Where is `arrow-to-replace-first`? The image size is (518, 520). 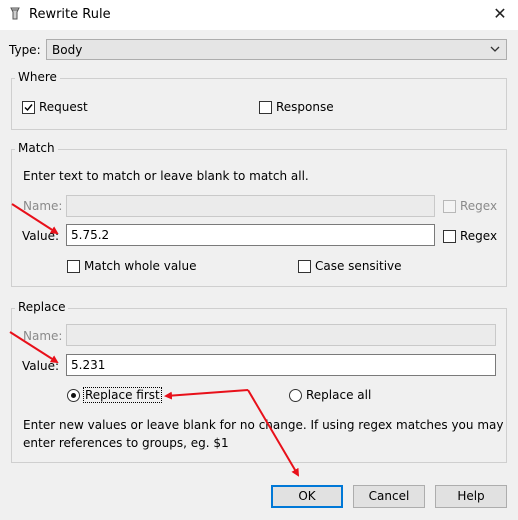
arrow-to-replace-first is located at coordinates (206, 394).